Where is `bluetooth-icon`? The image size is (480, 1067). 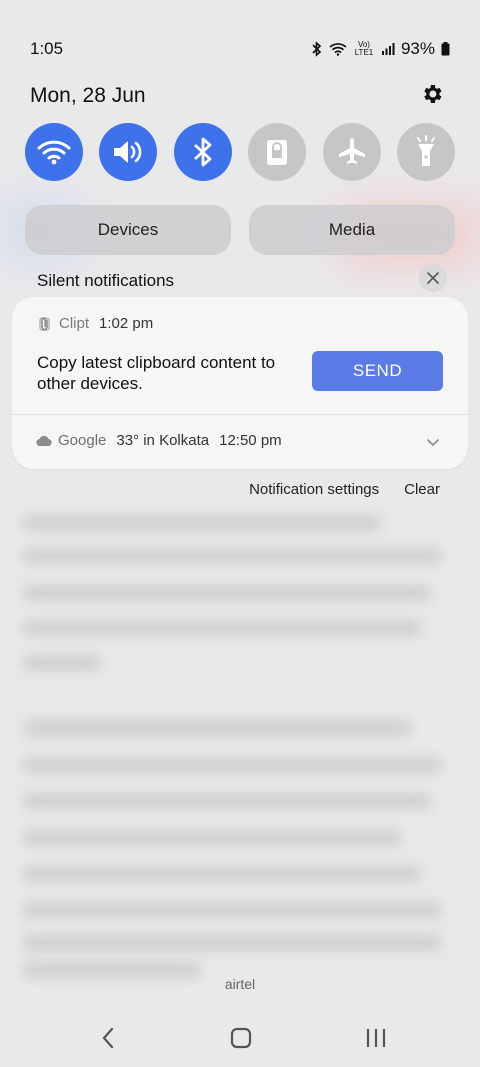
bluetooth-icon is located at coordinates (202, 152).